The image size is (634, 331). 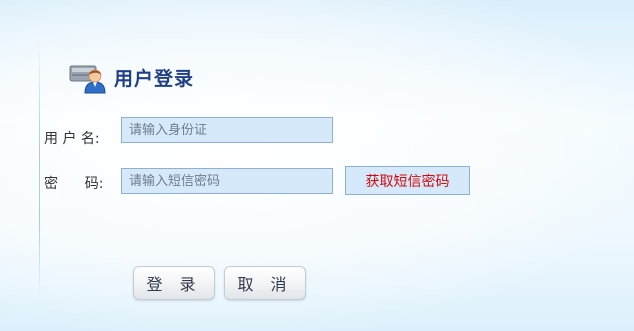 What do you see at coordinates (154, 78) in the screenshot?
I see `page-title: 用户登录` at bounding box center [154, 78].